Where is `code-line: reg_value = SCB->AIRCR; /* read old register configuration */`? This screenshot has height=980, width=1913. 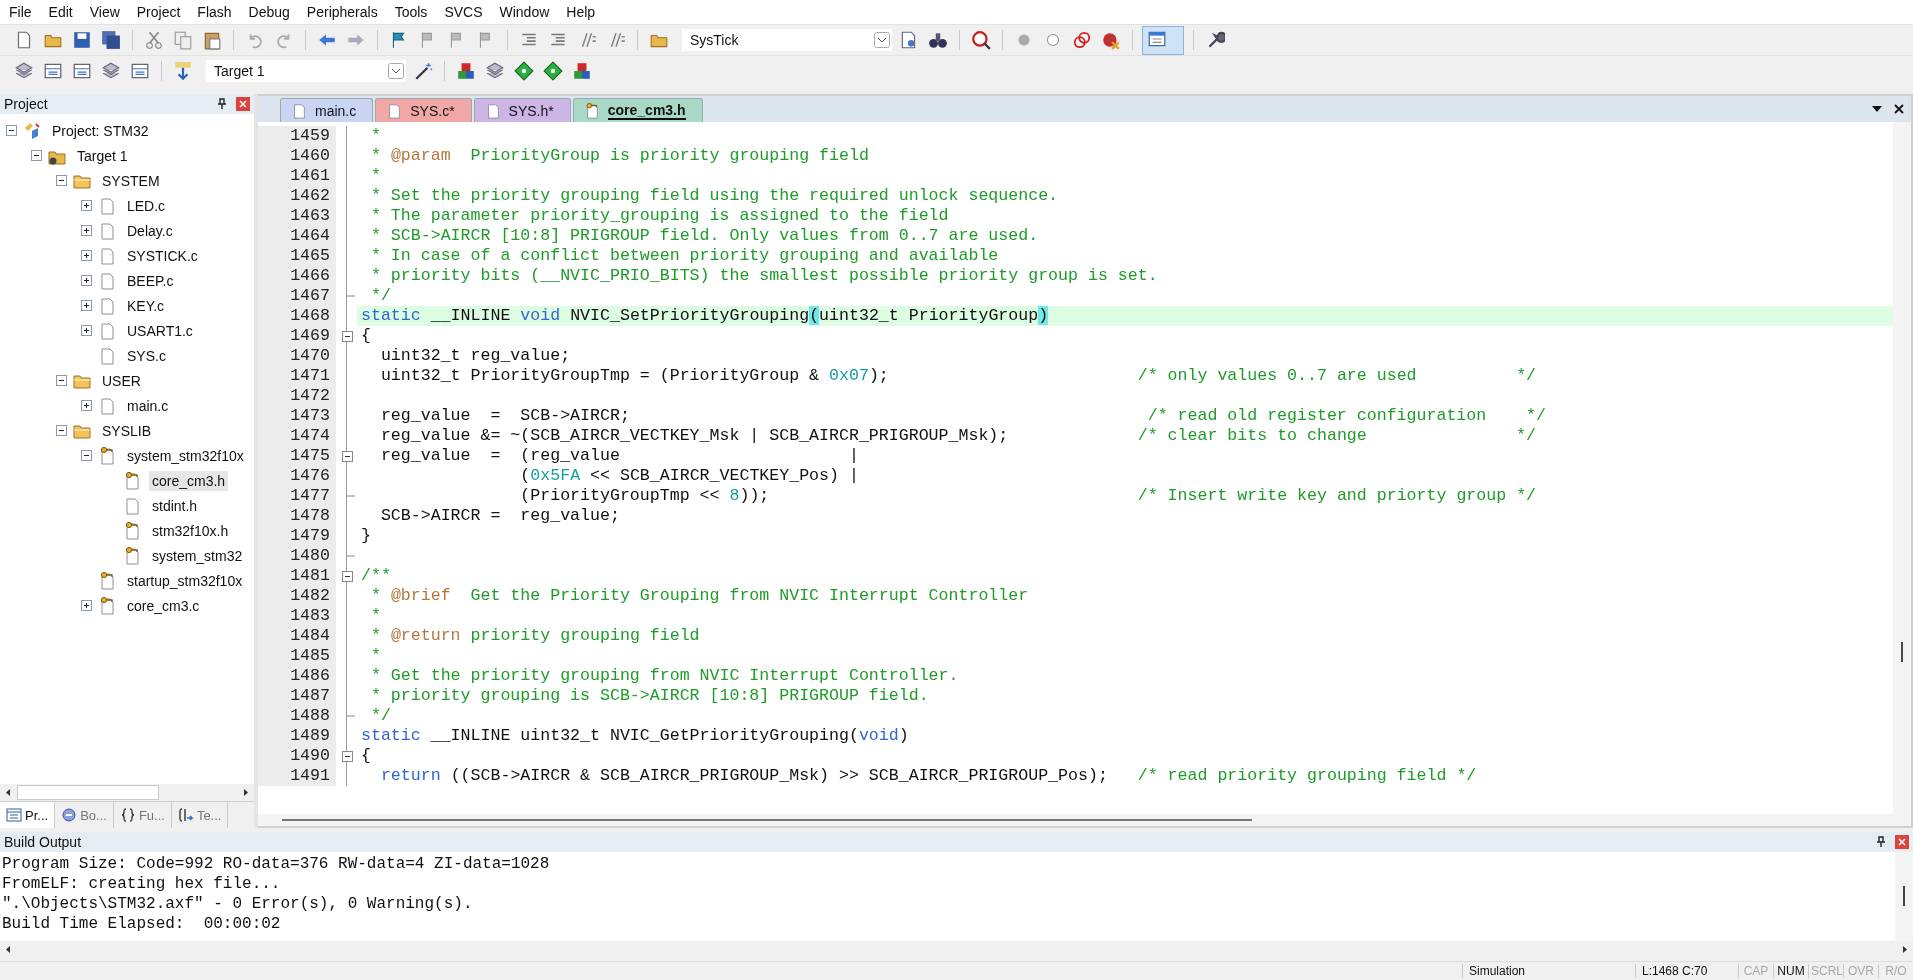
code-line: reg_value = SCB->AIRCR; /* read old register configuration */ is located at coordinates (962, 415).